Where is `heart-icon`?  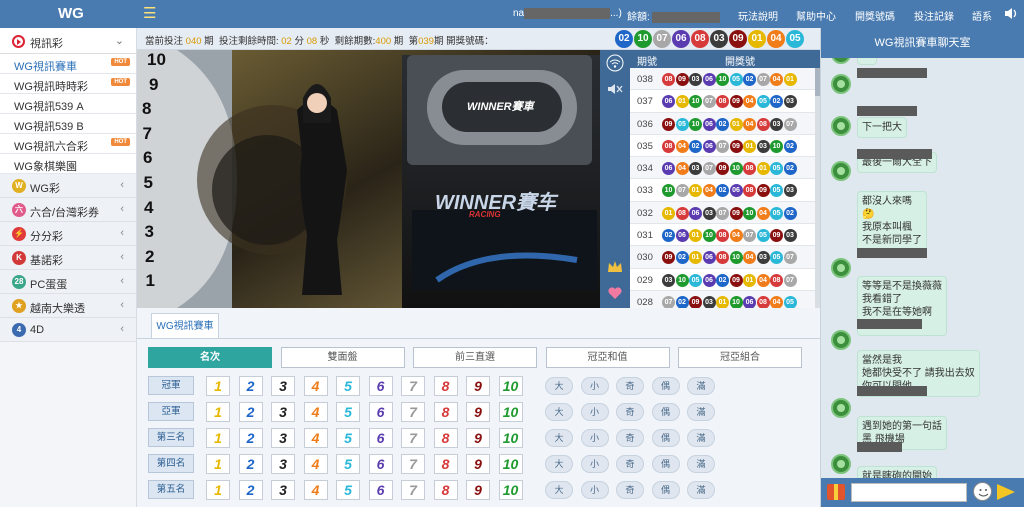 heart-icon is located at coordinates (615, 293).